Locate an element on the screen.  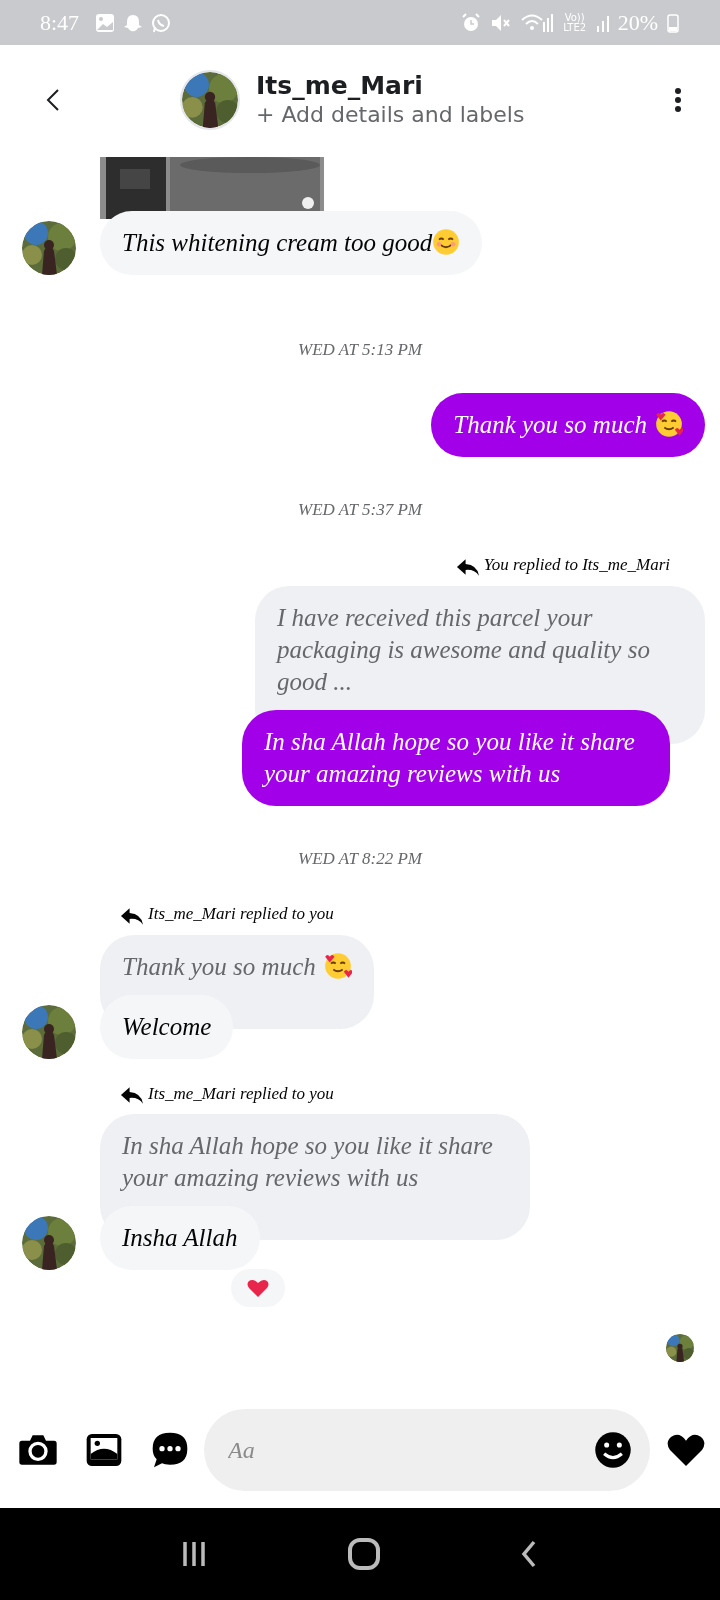
chat-bubble-icon is located at coordinates (161, 22).